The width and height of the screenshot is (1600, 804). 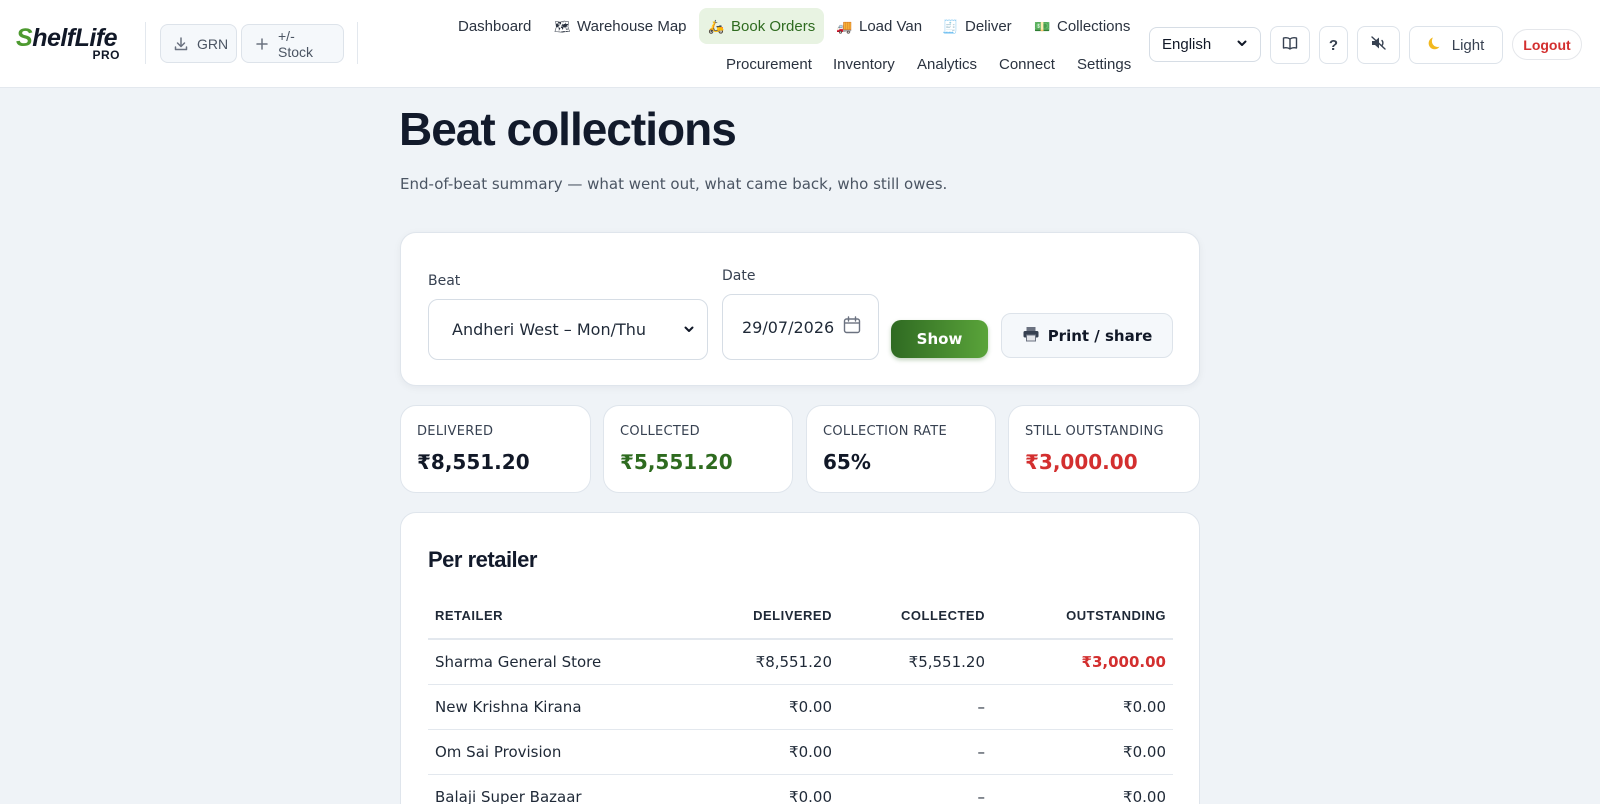 What do you see at coordinates (1104, 449) in the screenshot?
I see `stat-card-still-outstanding: STILL OUTSTANDING ₹3,000.00` at bounding box center [1104, 449].